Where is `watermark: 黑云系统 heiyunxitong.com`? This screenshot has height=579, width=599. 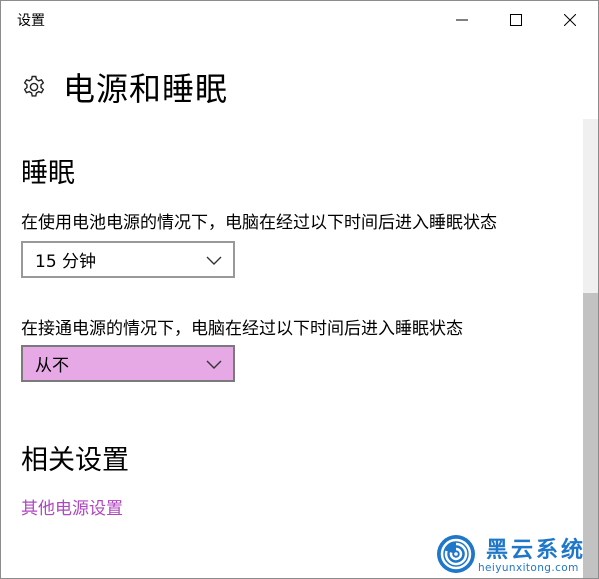
watermark: 黑云系统 heiyunxitong.com is located at coordinates (509, 555).